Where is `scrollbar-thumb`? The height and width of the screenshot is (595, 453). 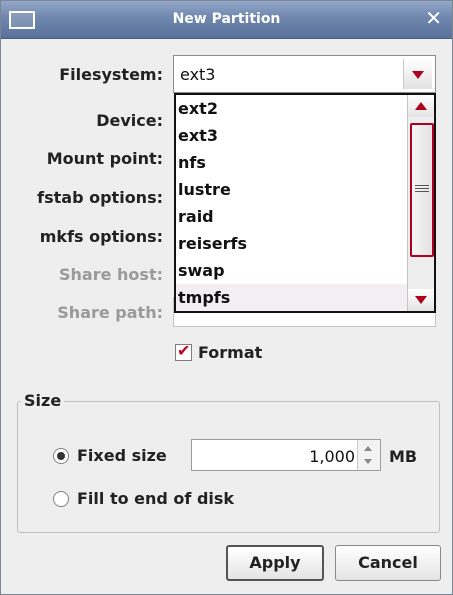 scrollbar-thumb is located at coordinates (422, 190).